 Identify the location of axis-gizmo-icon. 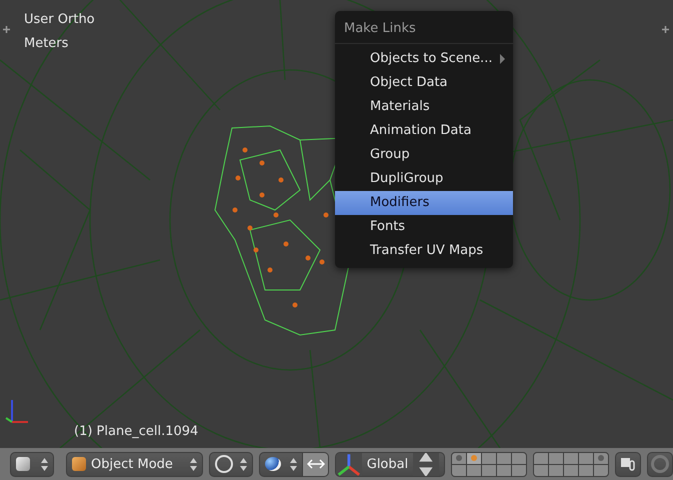
(17, 412).